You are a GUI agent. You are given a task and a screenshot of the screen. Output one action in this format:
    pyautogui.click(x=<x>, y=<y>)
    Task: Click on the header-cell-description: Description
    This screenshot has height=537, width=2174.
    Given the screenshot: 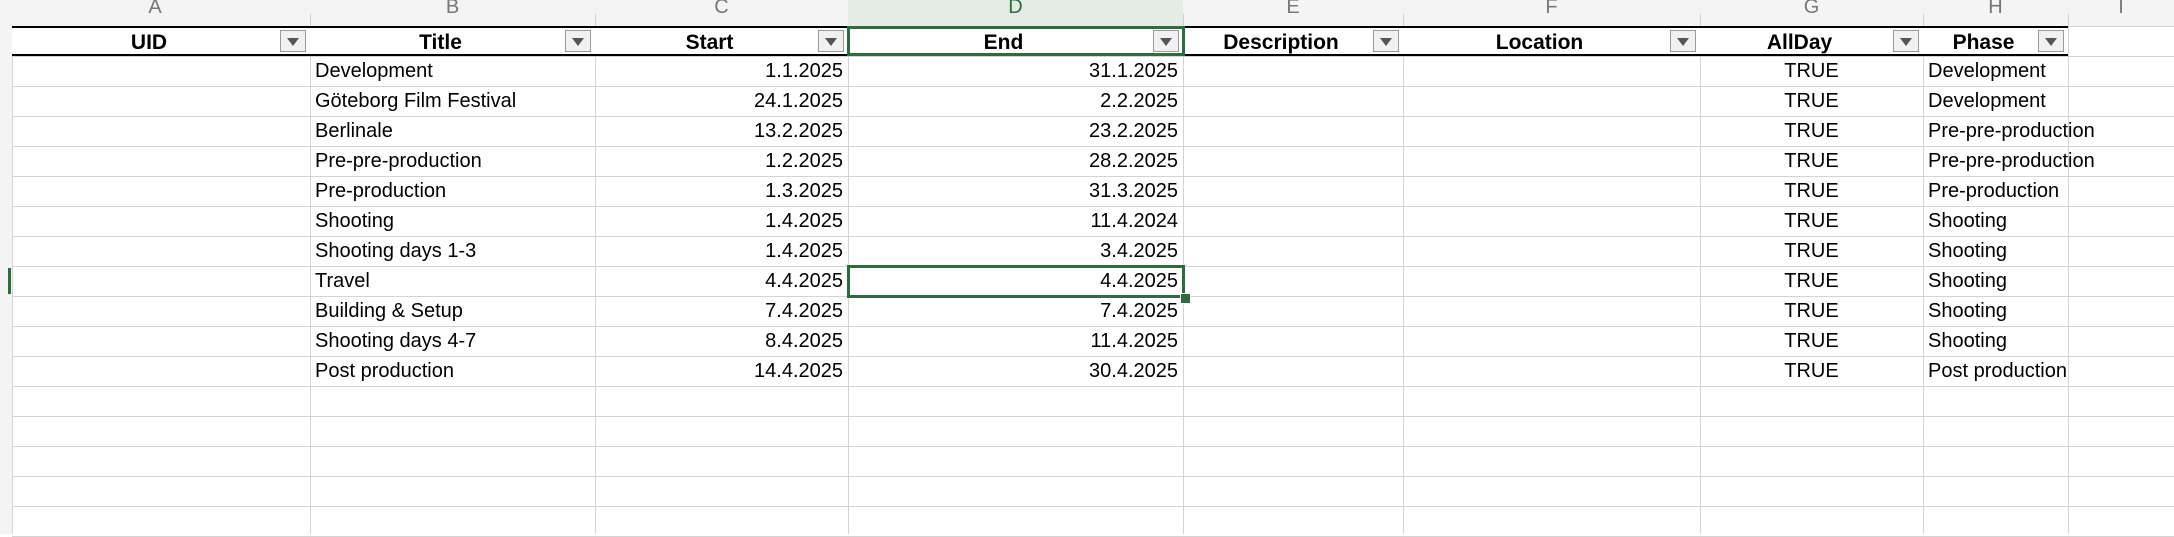 What is the action you would take?
    pyautogui.click(x=1293, y=41)
    